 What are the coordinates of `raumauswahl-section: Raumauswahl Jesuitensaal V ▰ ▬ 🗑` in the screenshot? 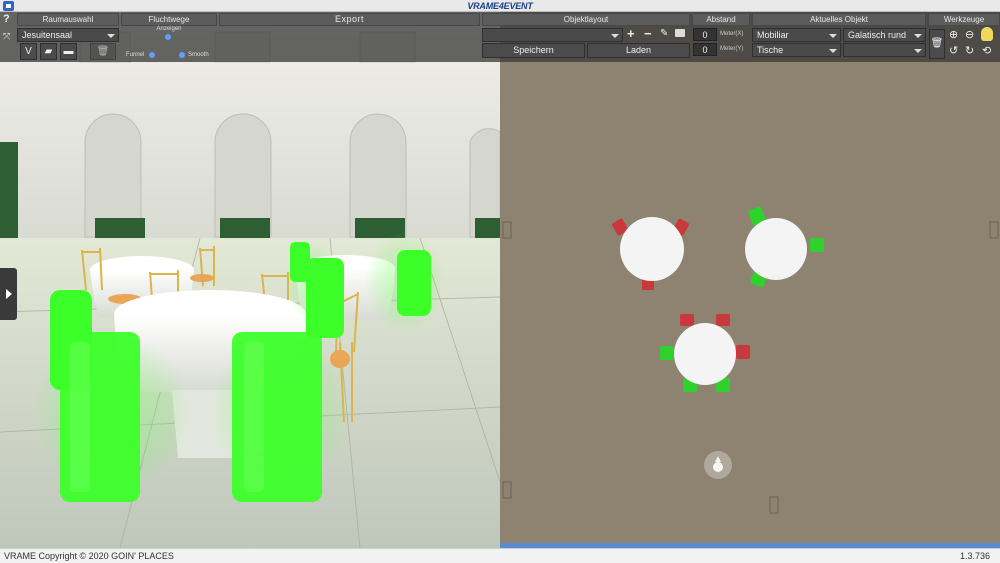 It's located at (68, 37).